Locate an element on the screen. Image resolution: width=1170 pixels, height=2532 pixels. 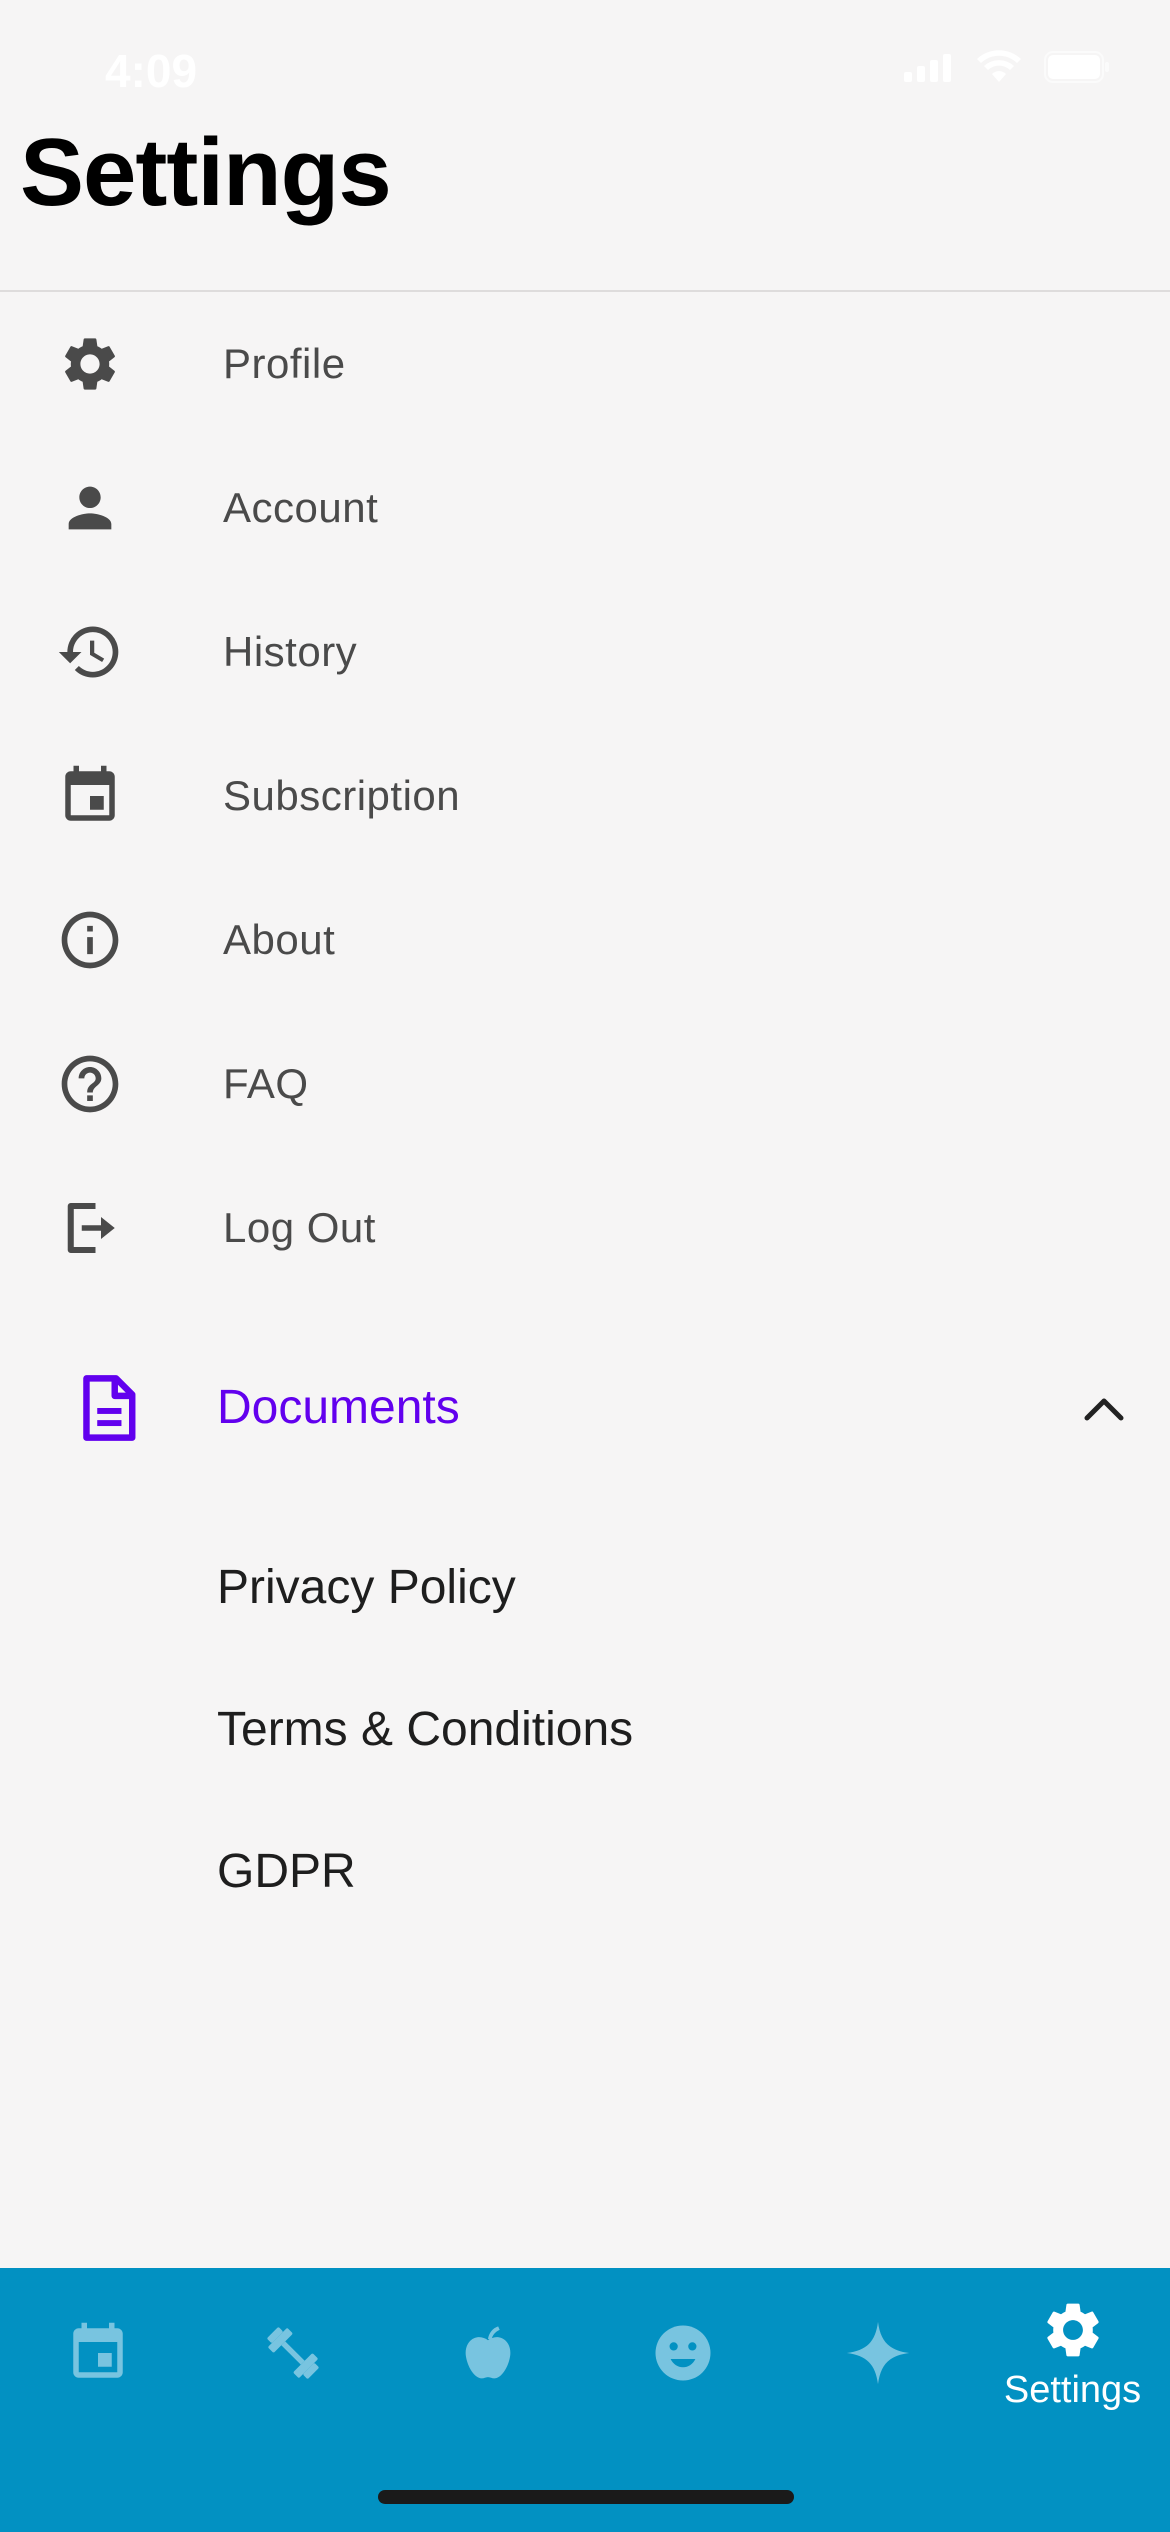
tab-settings: Settings is located at coordinates (1072, 2353).